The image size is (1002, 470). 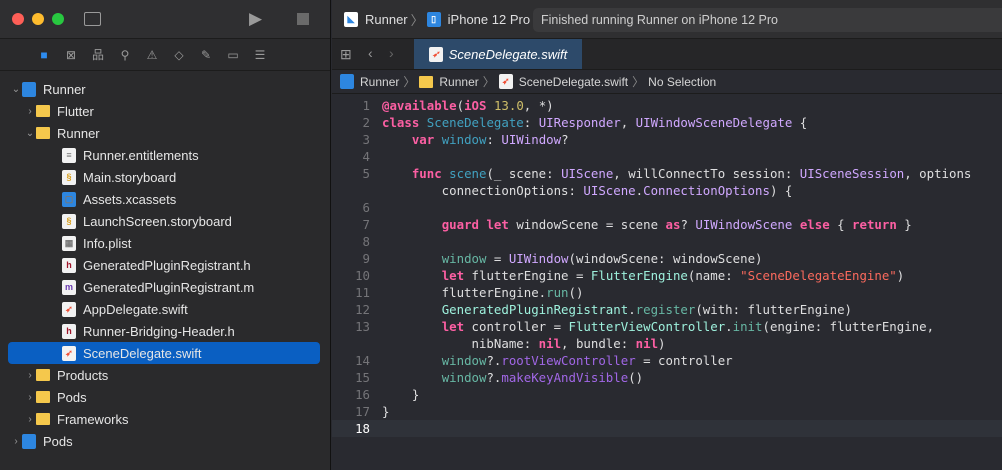 What do you see at coordinates (165, 199) in the screenshot?
I see `tree-item: ▢ Assets.xcassets` at bounding box center [165, 199].